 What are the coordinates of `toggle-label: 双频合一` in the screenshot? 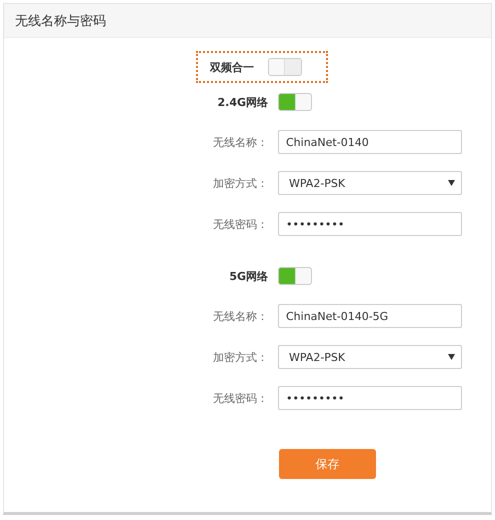 It's located at (232, 67).